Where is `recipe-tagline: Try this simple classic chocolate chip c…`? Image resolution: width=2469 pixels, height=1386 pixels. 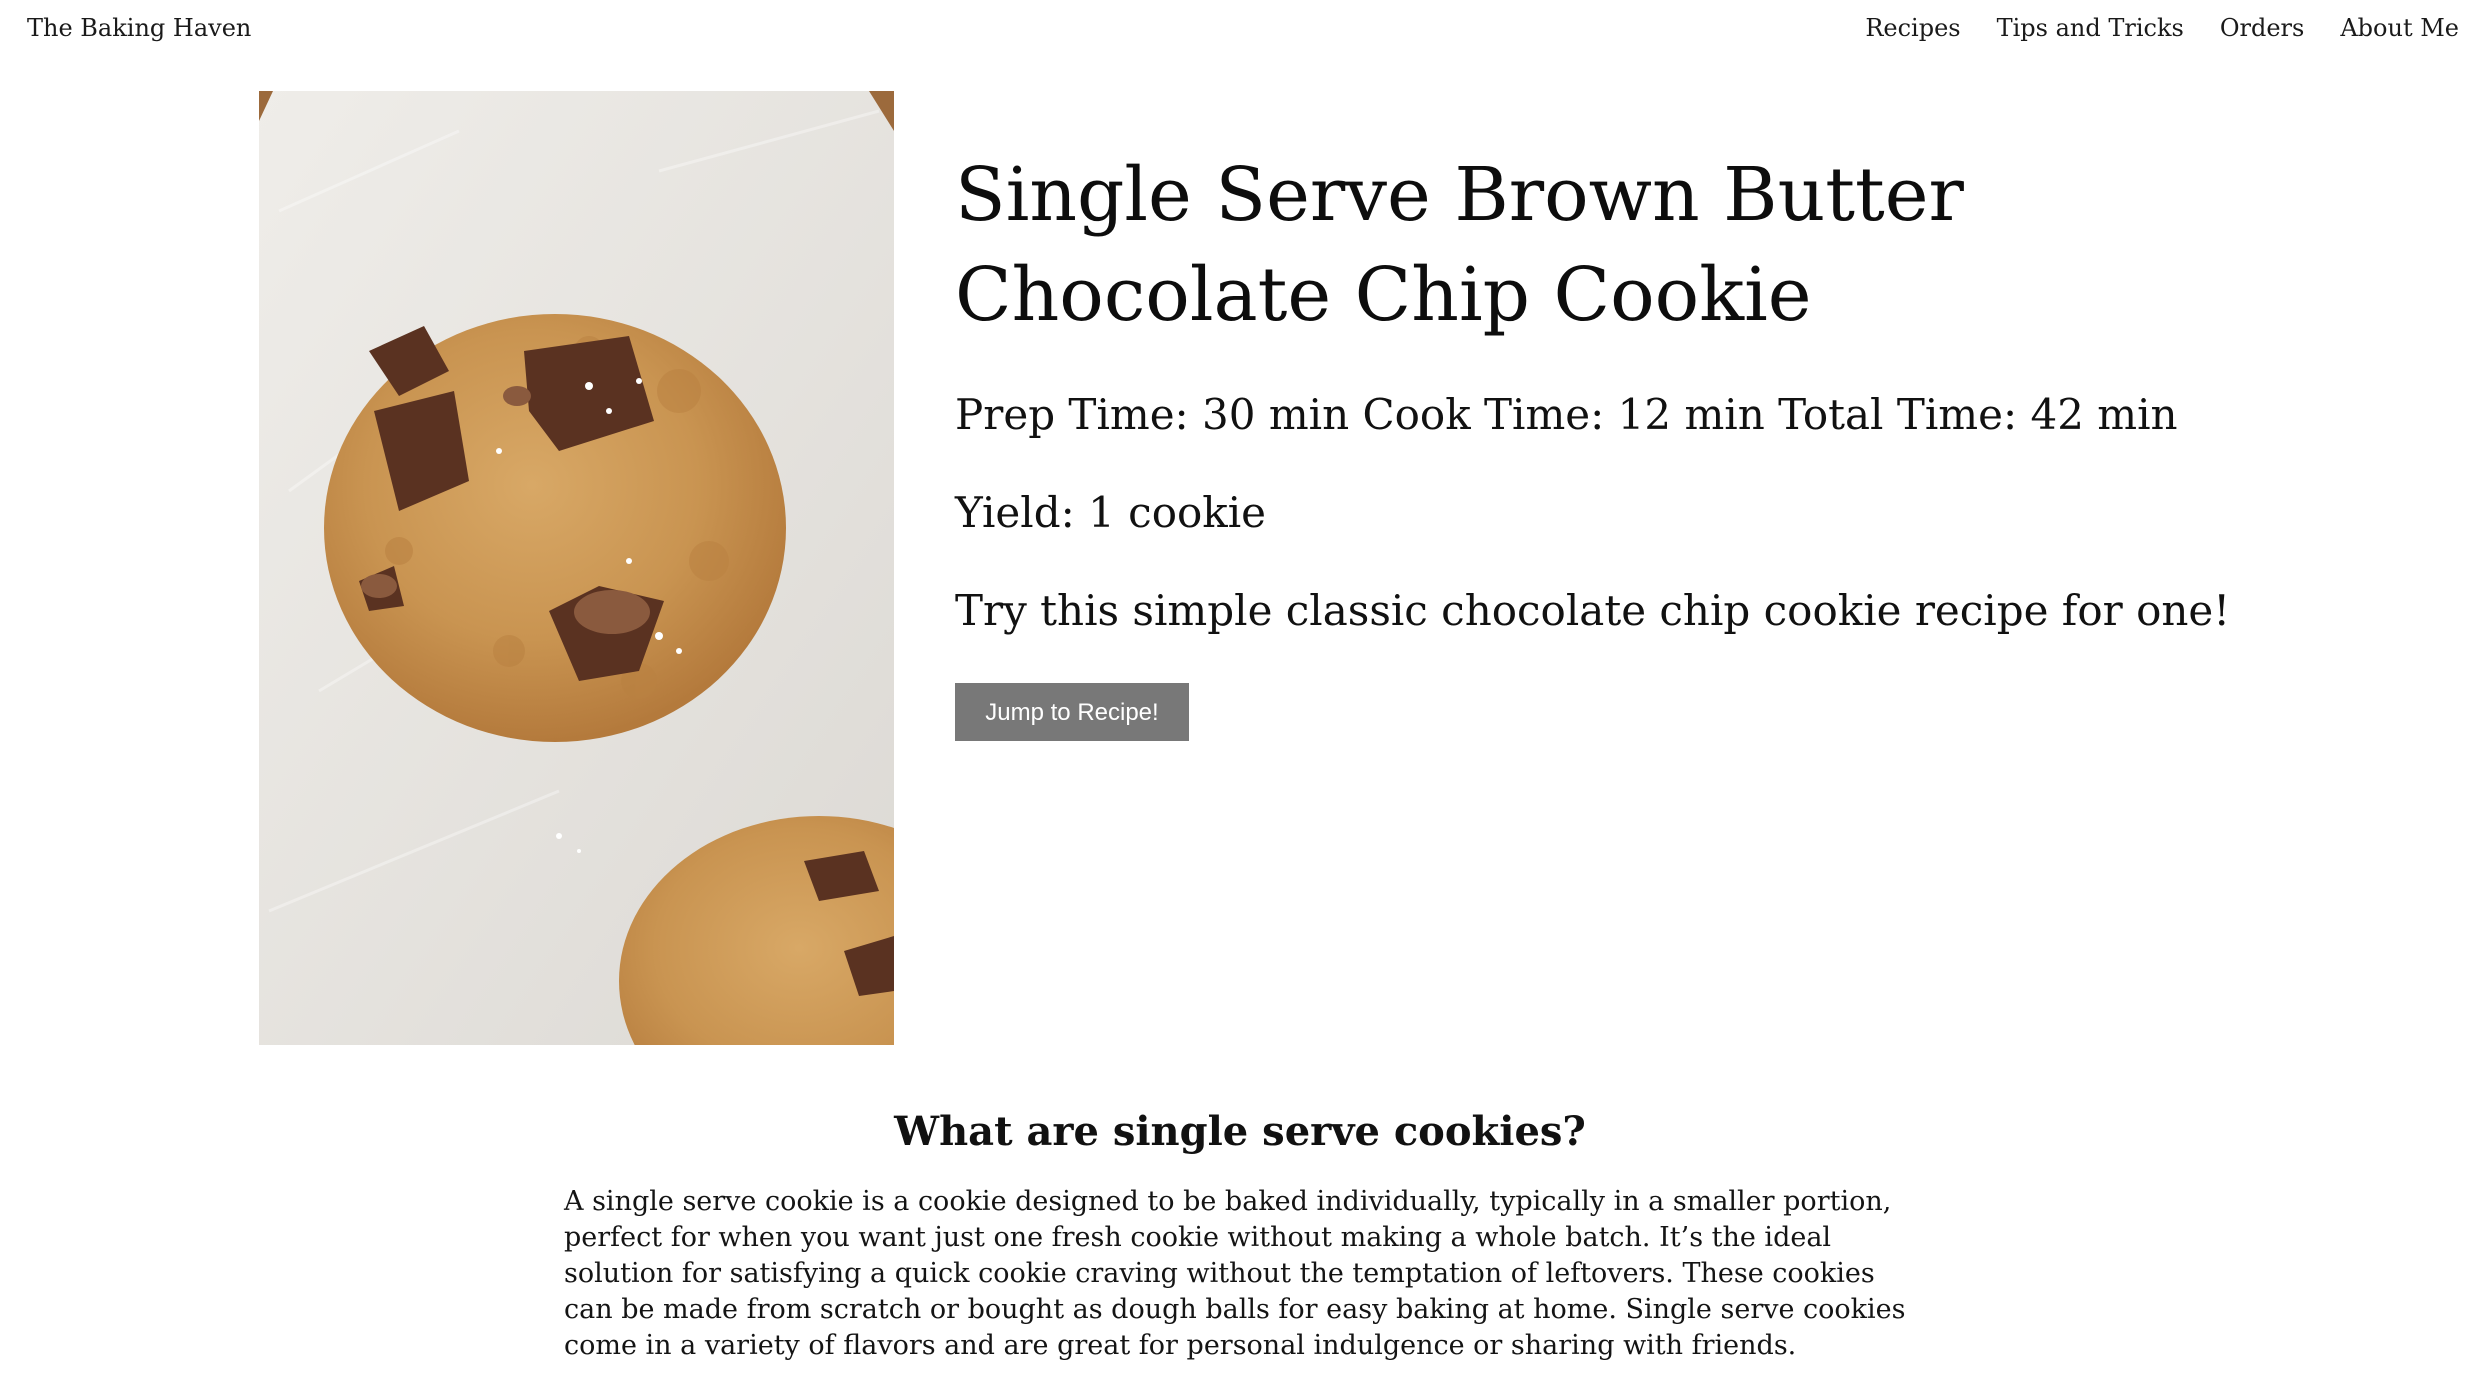 recipe-tagline: Try this simple classic chocolate chip c… is located at coordinates (1593, 610).